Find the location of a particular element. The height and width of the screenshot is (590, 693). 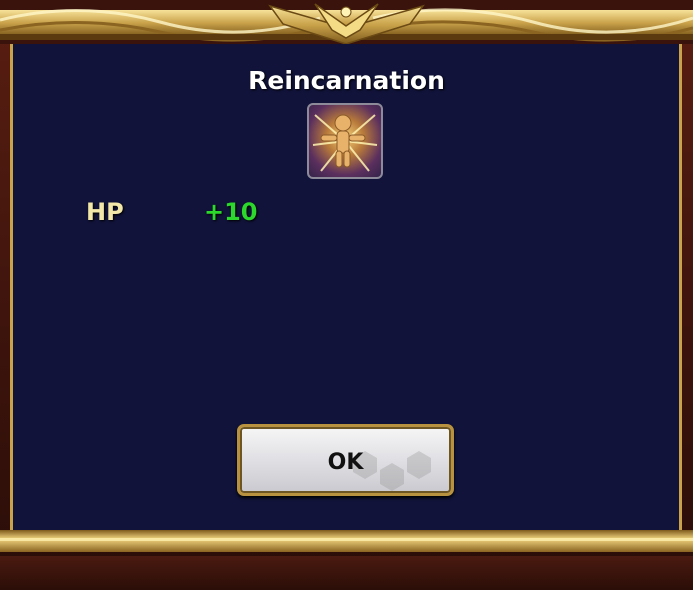

top-ornament is located at coordinates (346, 22).